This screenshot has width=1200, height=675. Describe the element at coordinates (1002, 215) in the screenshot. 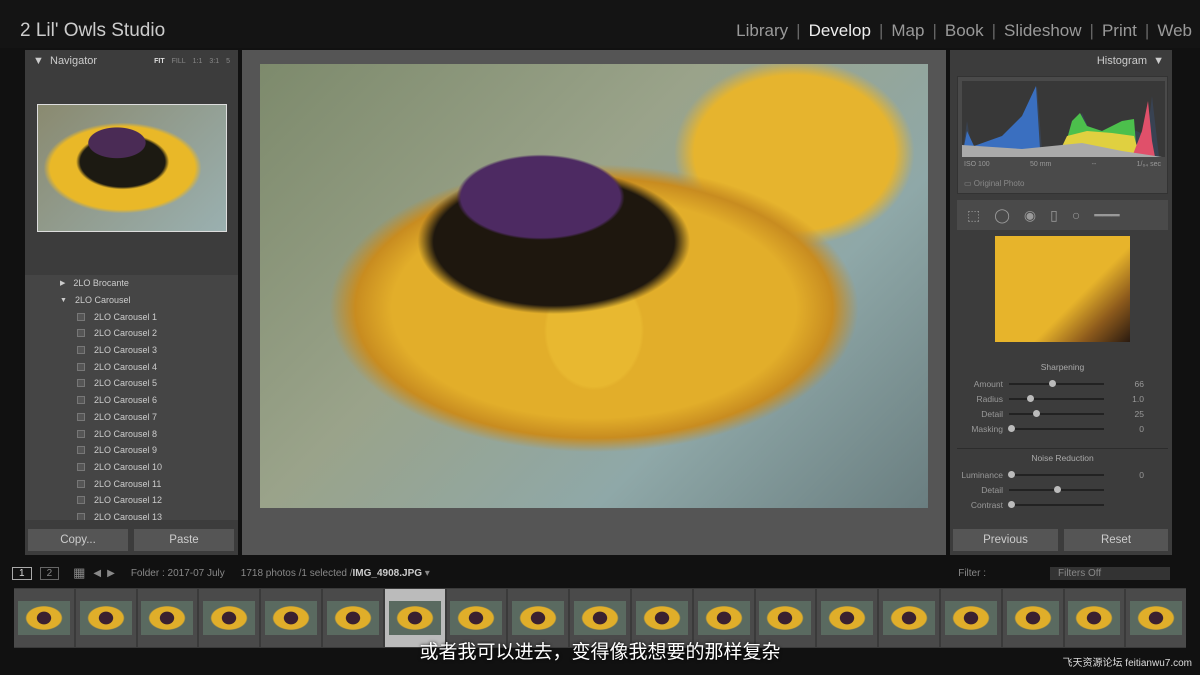

I see `spot-removal-icon: ◯` at that location.